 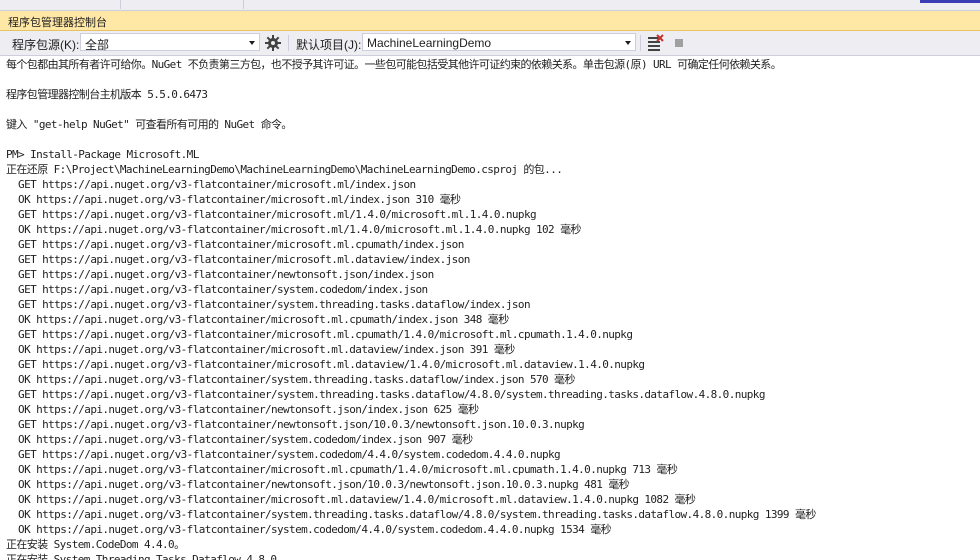 What do you see at coordinates (102, 154) in the screenshot?
I see `console-line: PM> Install-Package Microsoft.ML` at bounding box center [102, 154].